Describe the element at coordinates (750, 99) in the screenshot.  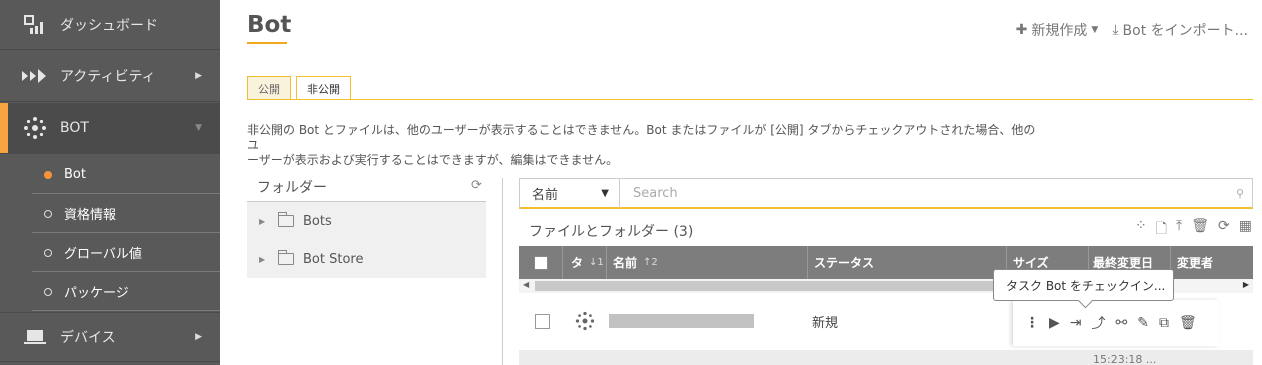
I see `tabs-divider` at that location.